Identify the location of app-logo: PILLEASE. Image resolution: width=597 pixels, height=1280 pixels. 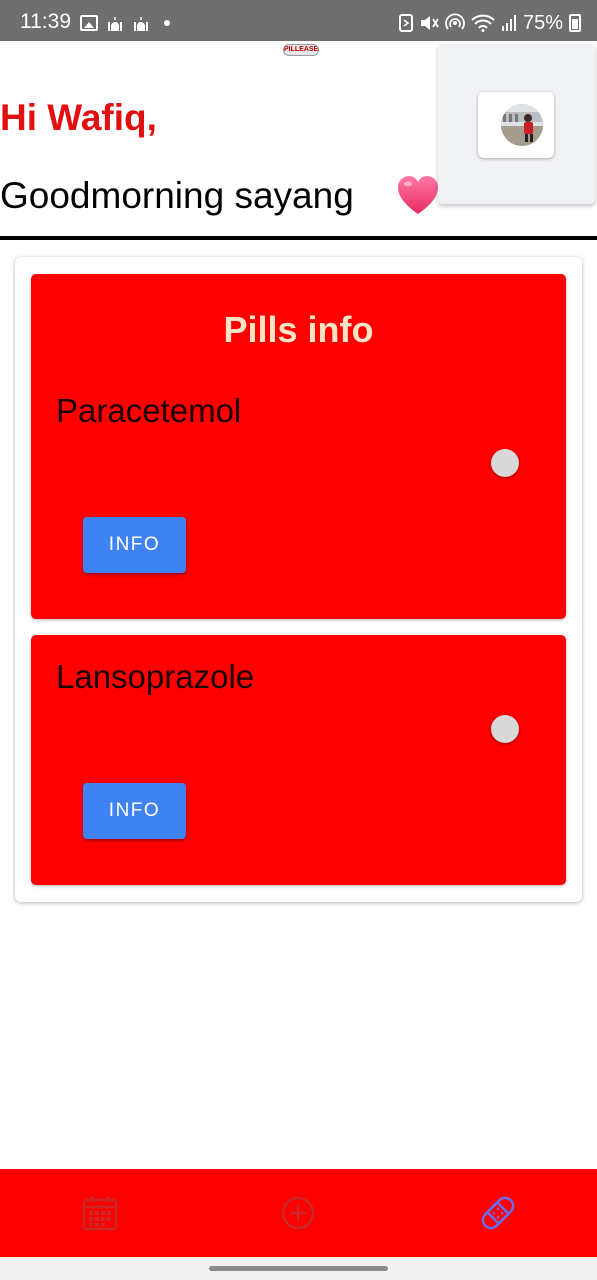
(301, 50).